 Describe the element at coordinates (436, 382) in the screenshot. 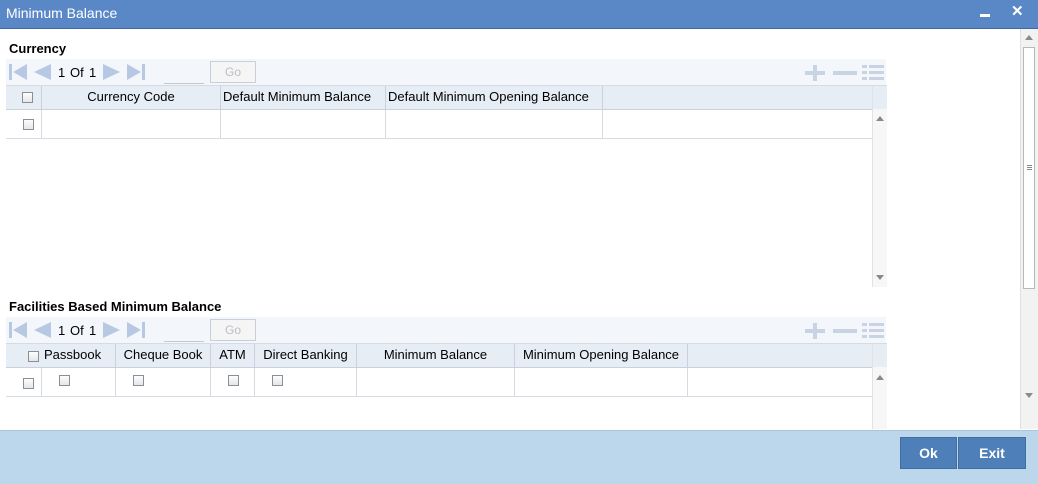

I see `minimum-balance-cell` at that location.